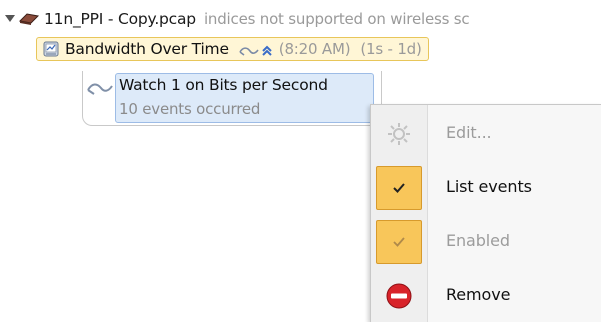  What do you see at coordinates (51, 49) in the screenshot?
I see `graph-node-icon` at bounding box center [51, 49].